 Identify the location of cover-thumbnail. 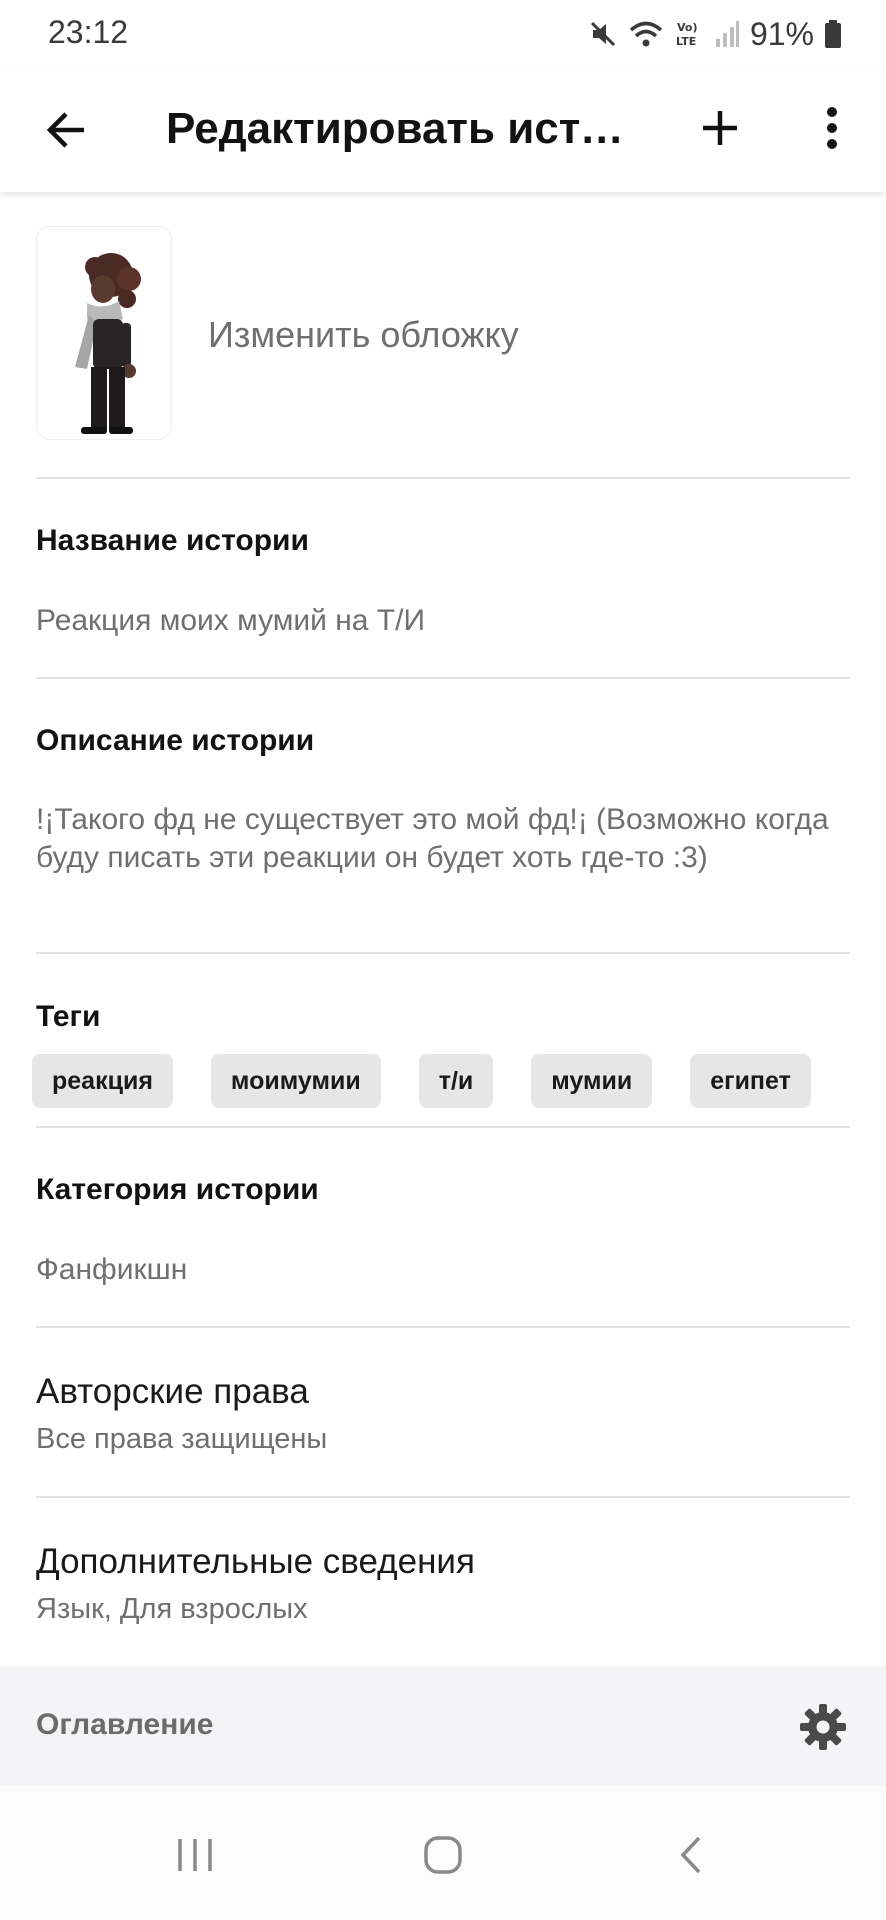
(104, 333).